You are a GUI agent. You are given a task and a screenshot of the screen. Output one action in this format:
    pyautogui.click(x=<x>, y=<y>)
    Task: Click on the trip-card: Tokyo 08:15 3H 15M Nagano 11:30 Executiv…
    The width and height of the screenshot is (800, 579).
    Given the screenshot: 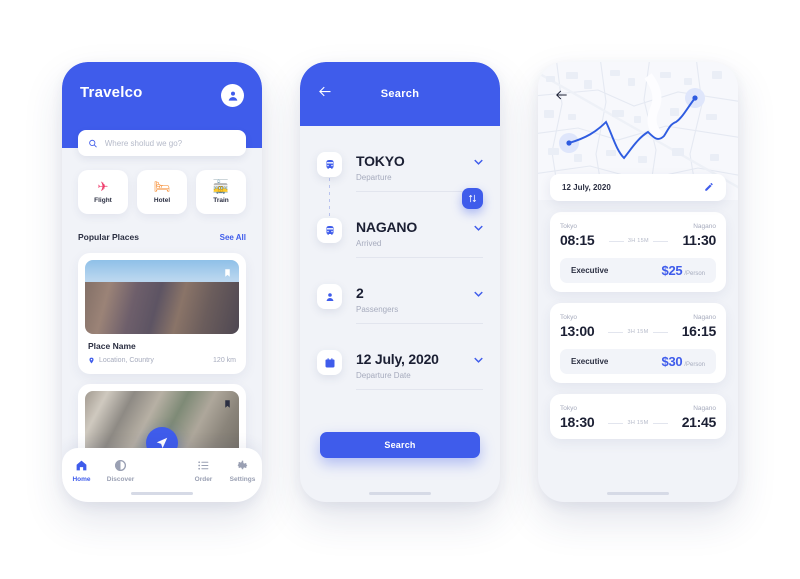 What is the action you would take?
    pyautogui.click(x=638, y=252)
    